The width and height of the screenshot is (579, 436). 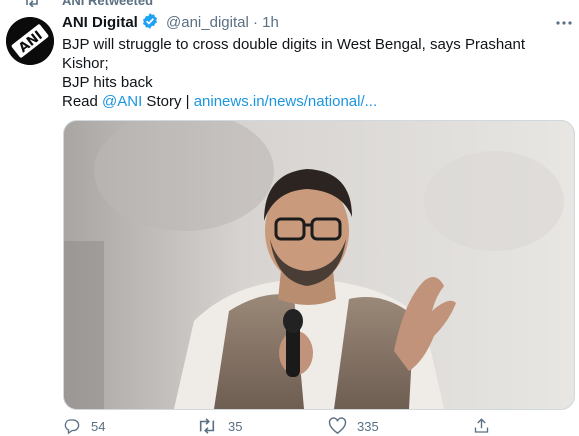 I want to click on retweet-small-icon, so click(x=32, y=4).